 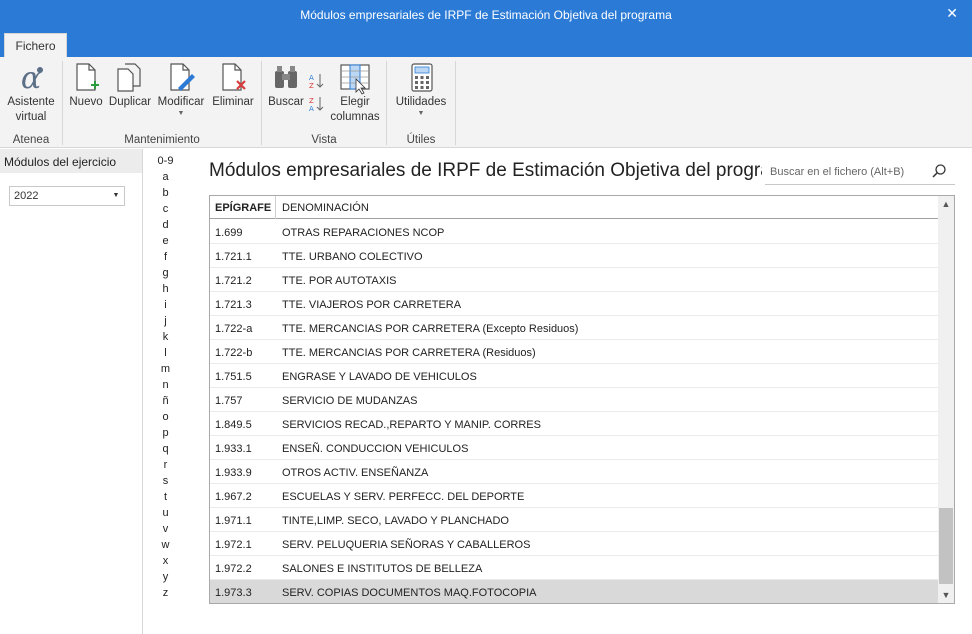 What do you see at coordinates (165, 433) in the screenshot?
I see `alphabet-letter: p` at bounding box center [165, 433].